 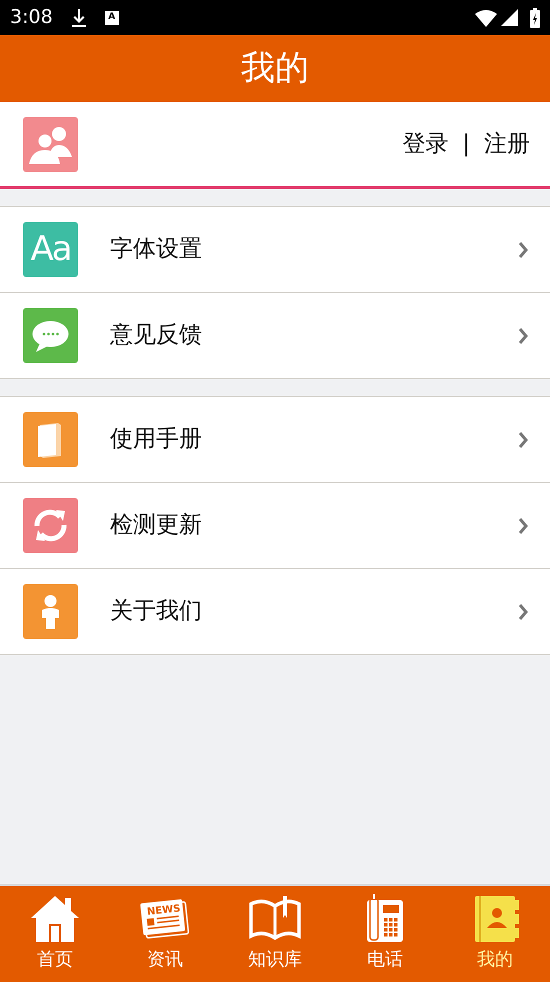 What do you see at coordinates (385, 934) in the screenshot?
I see `tab-item: 电话` at bounding box center [385, 934].